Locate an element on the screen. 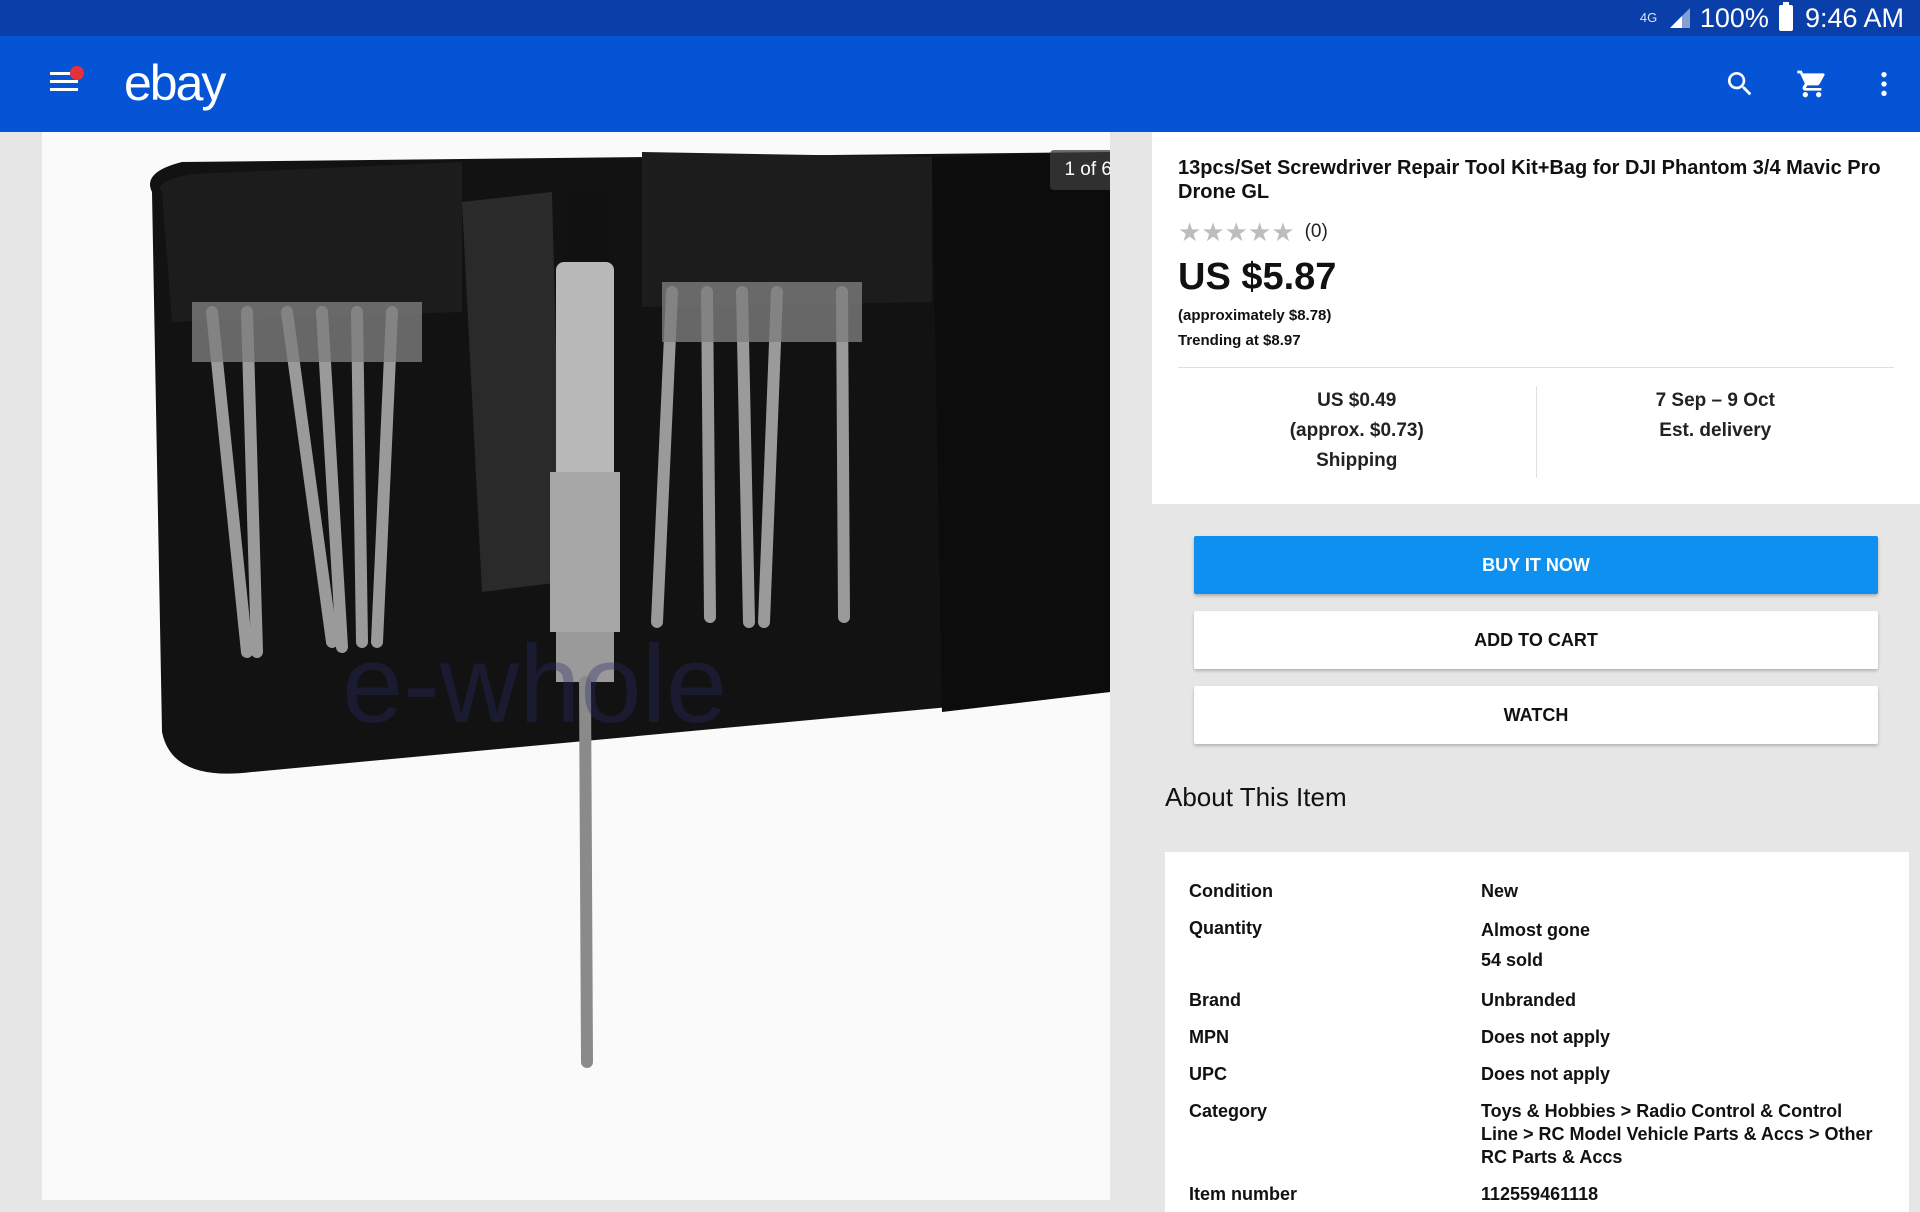 The height and width of the screenshot is (1212, 1920). more-vert-icon is located at coordinates (1884, 84).